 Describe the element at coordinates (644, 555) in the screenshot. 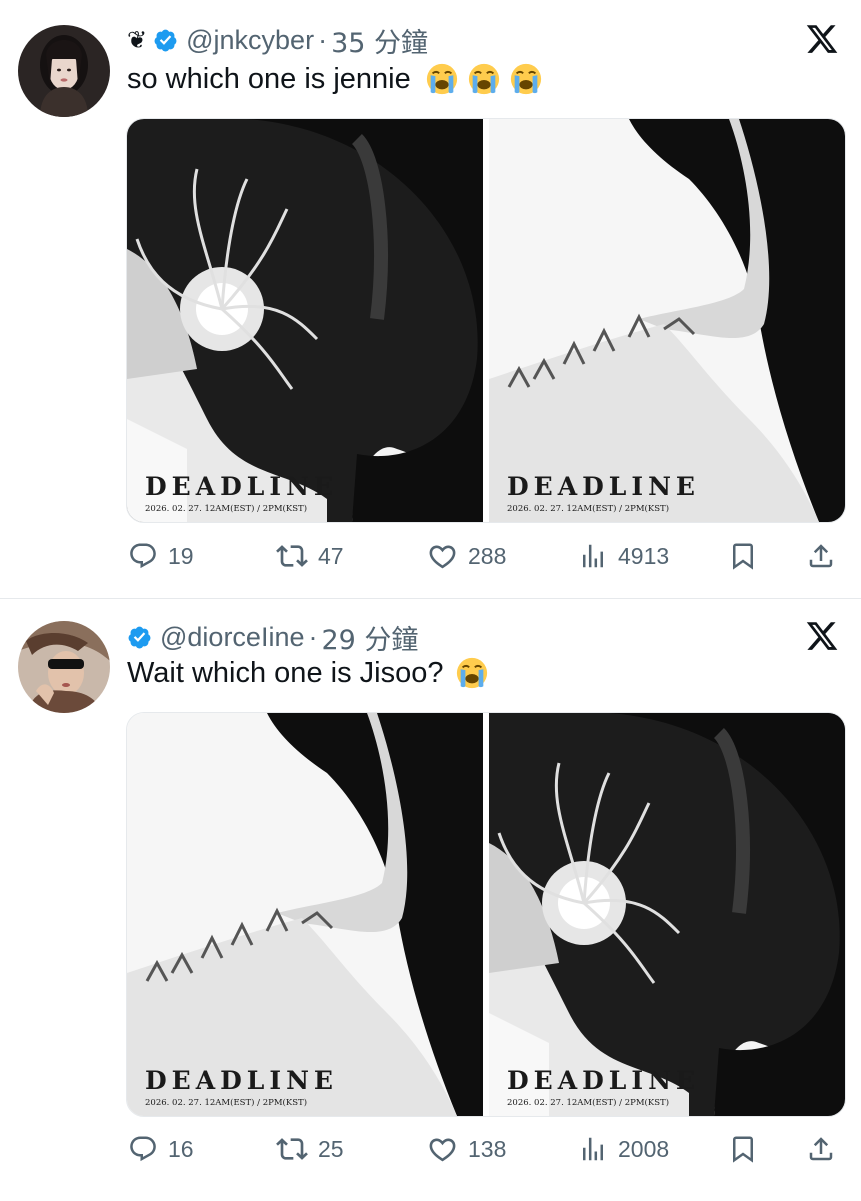

I see `views-count: 4913` at that location.